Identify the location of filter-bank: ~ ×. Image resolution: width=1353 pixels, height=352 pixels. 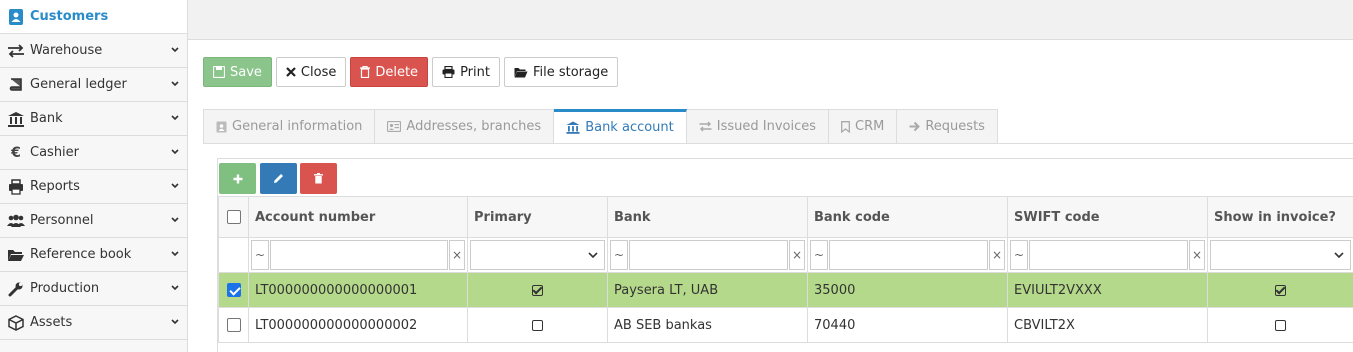
(707, 255).